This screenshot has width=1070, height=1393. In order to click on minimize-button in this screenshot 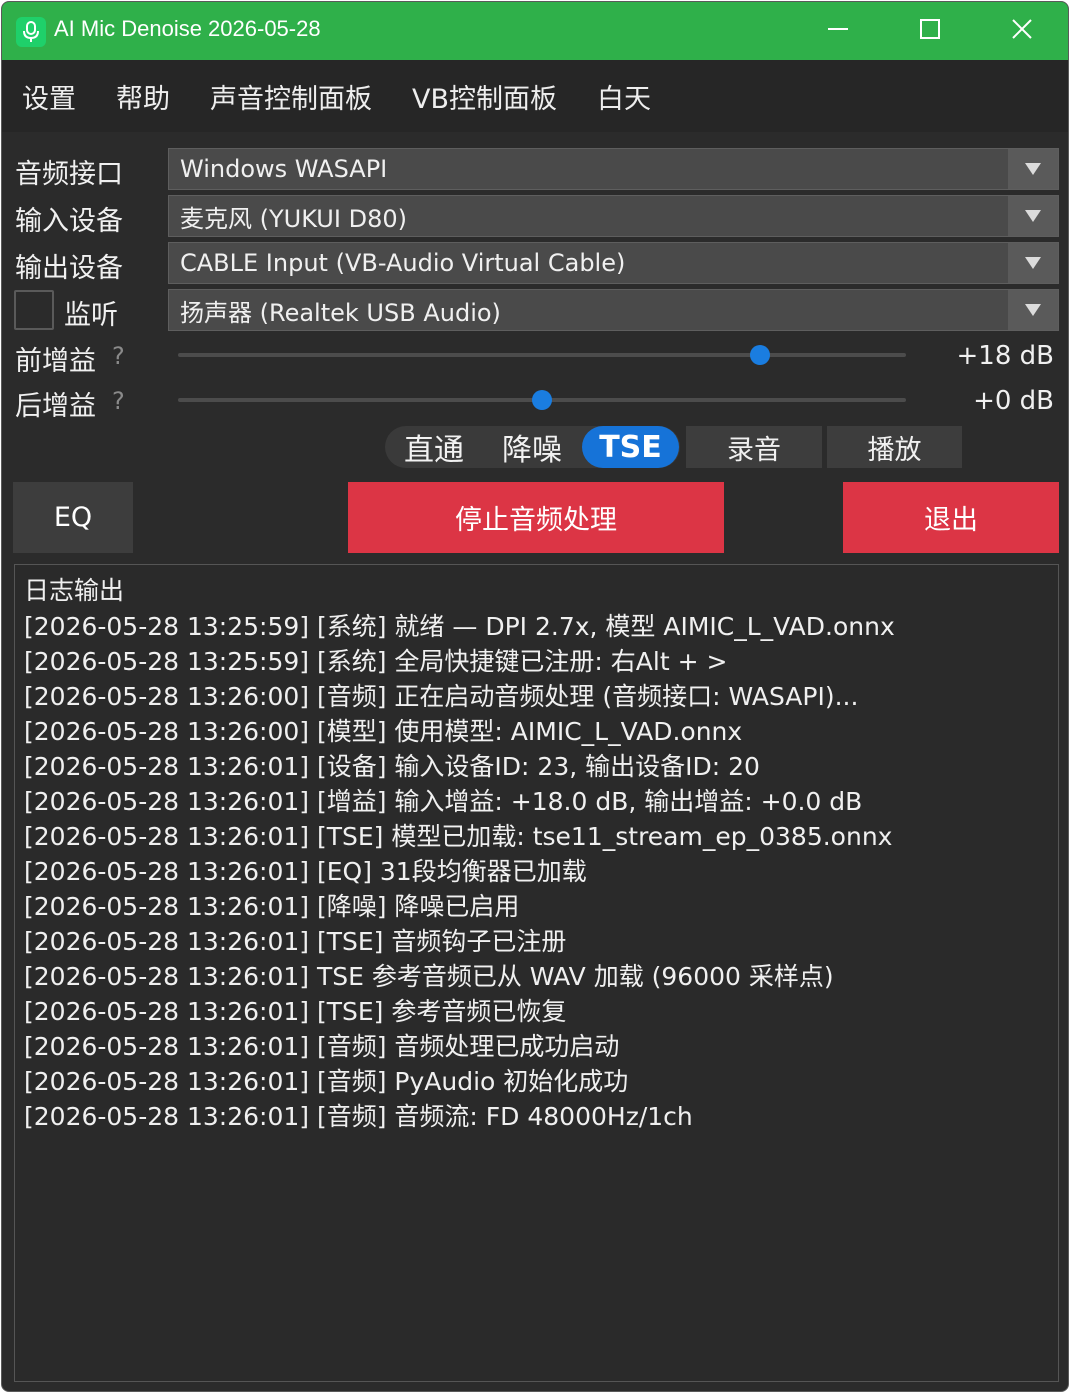, I will do `click(838, 31)`.